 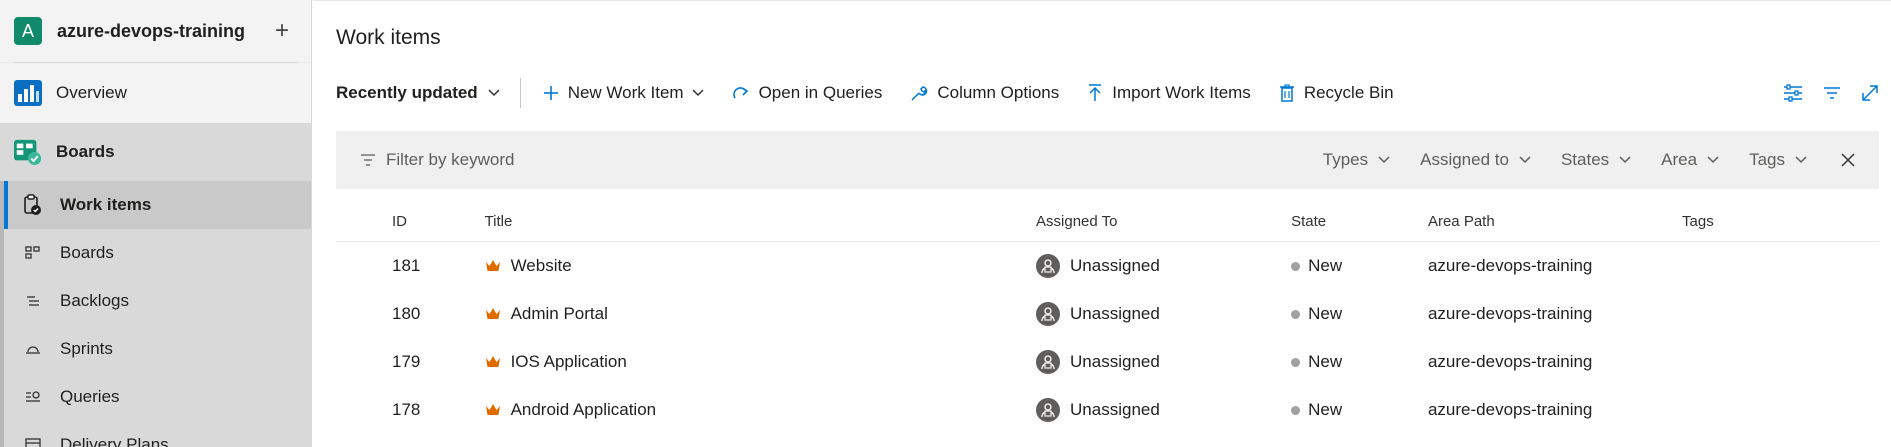 I want to click on view-options-icon, so click(x=1793, y=93).